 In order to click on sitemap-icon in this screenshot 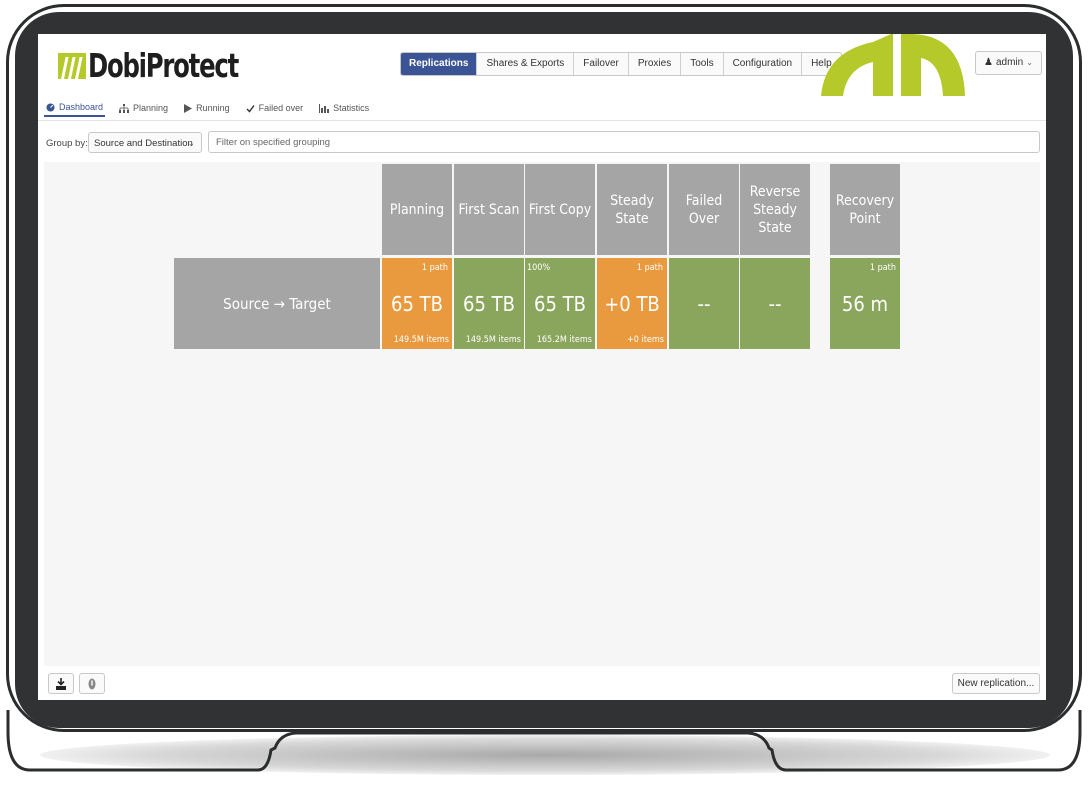, I will do `click(124, 108)`.